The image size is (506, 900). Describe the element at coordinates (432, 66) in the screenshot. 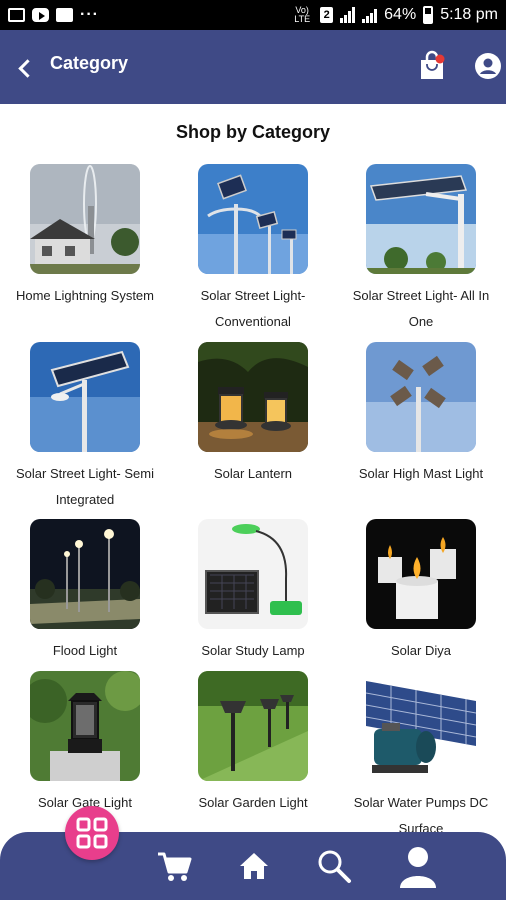

I see `shopping-bag-icon` at that location.